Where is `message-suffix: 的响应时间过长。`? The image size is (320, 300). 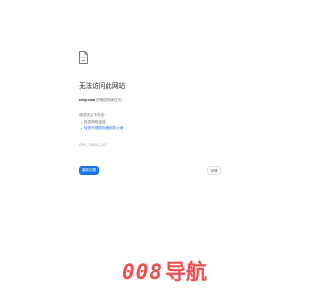 message-suffix: 的响应时间过长。 is located at coordinates (110, 100).